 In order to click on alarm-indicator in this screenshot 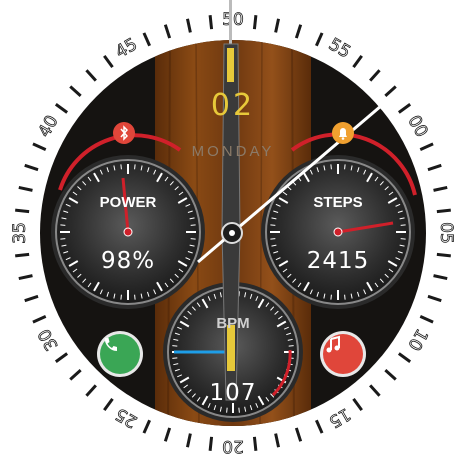, I will do `click(343, 133)`.